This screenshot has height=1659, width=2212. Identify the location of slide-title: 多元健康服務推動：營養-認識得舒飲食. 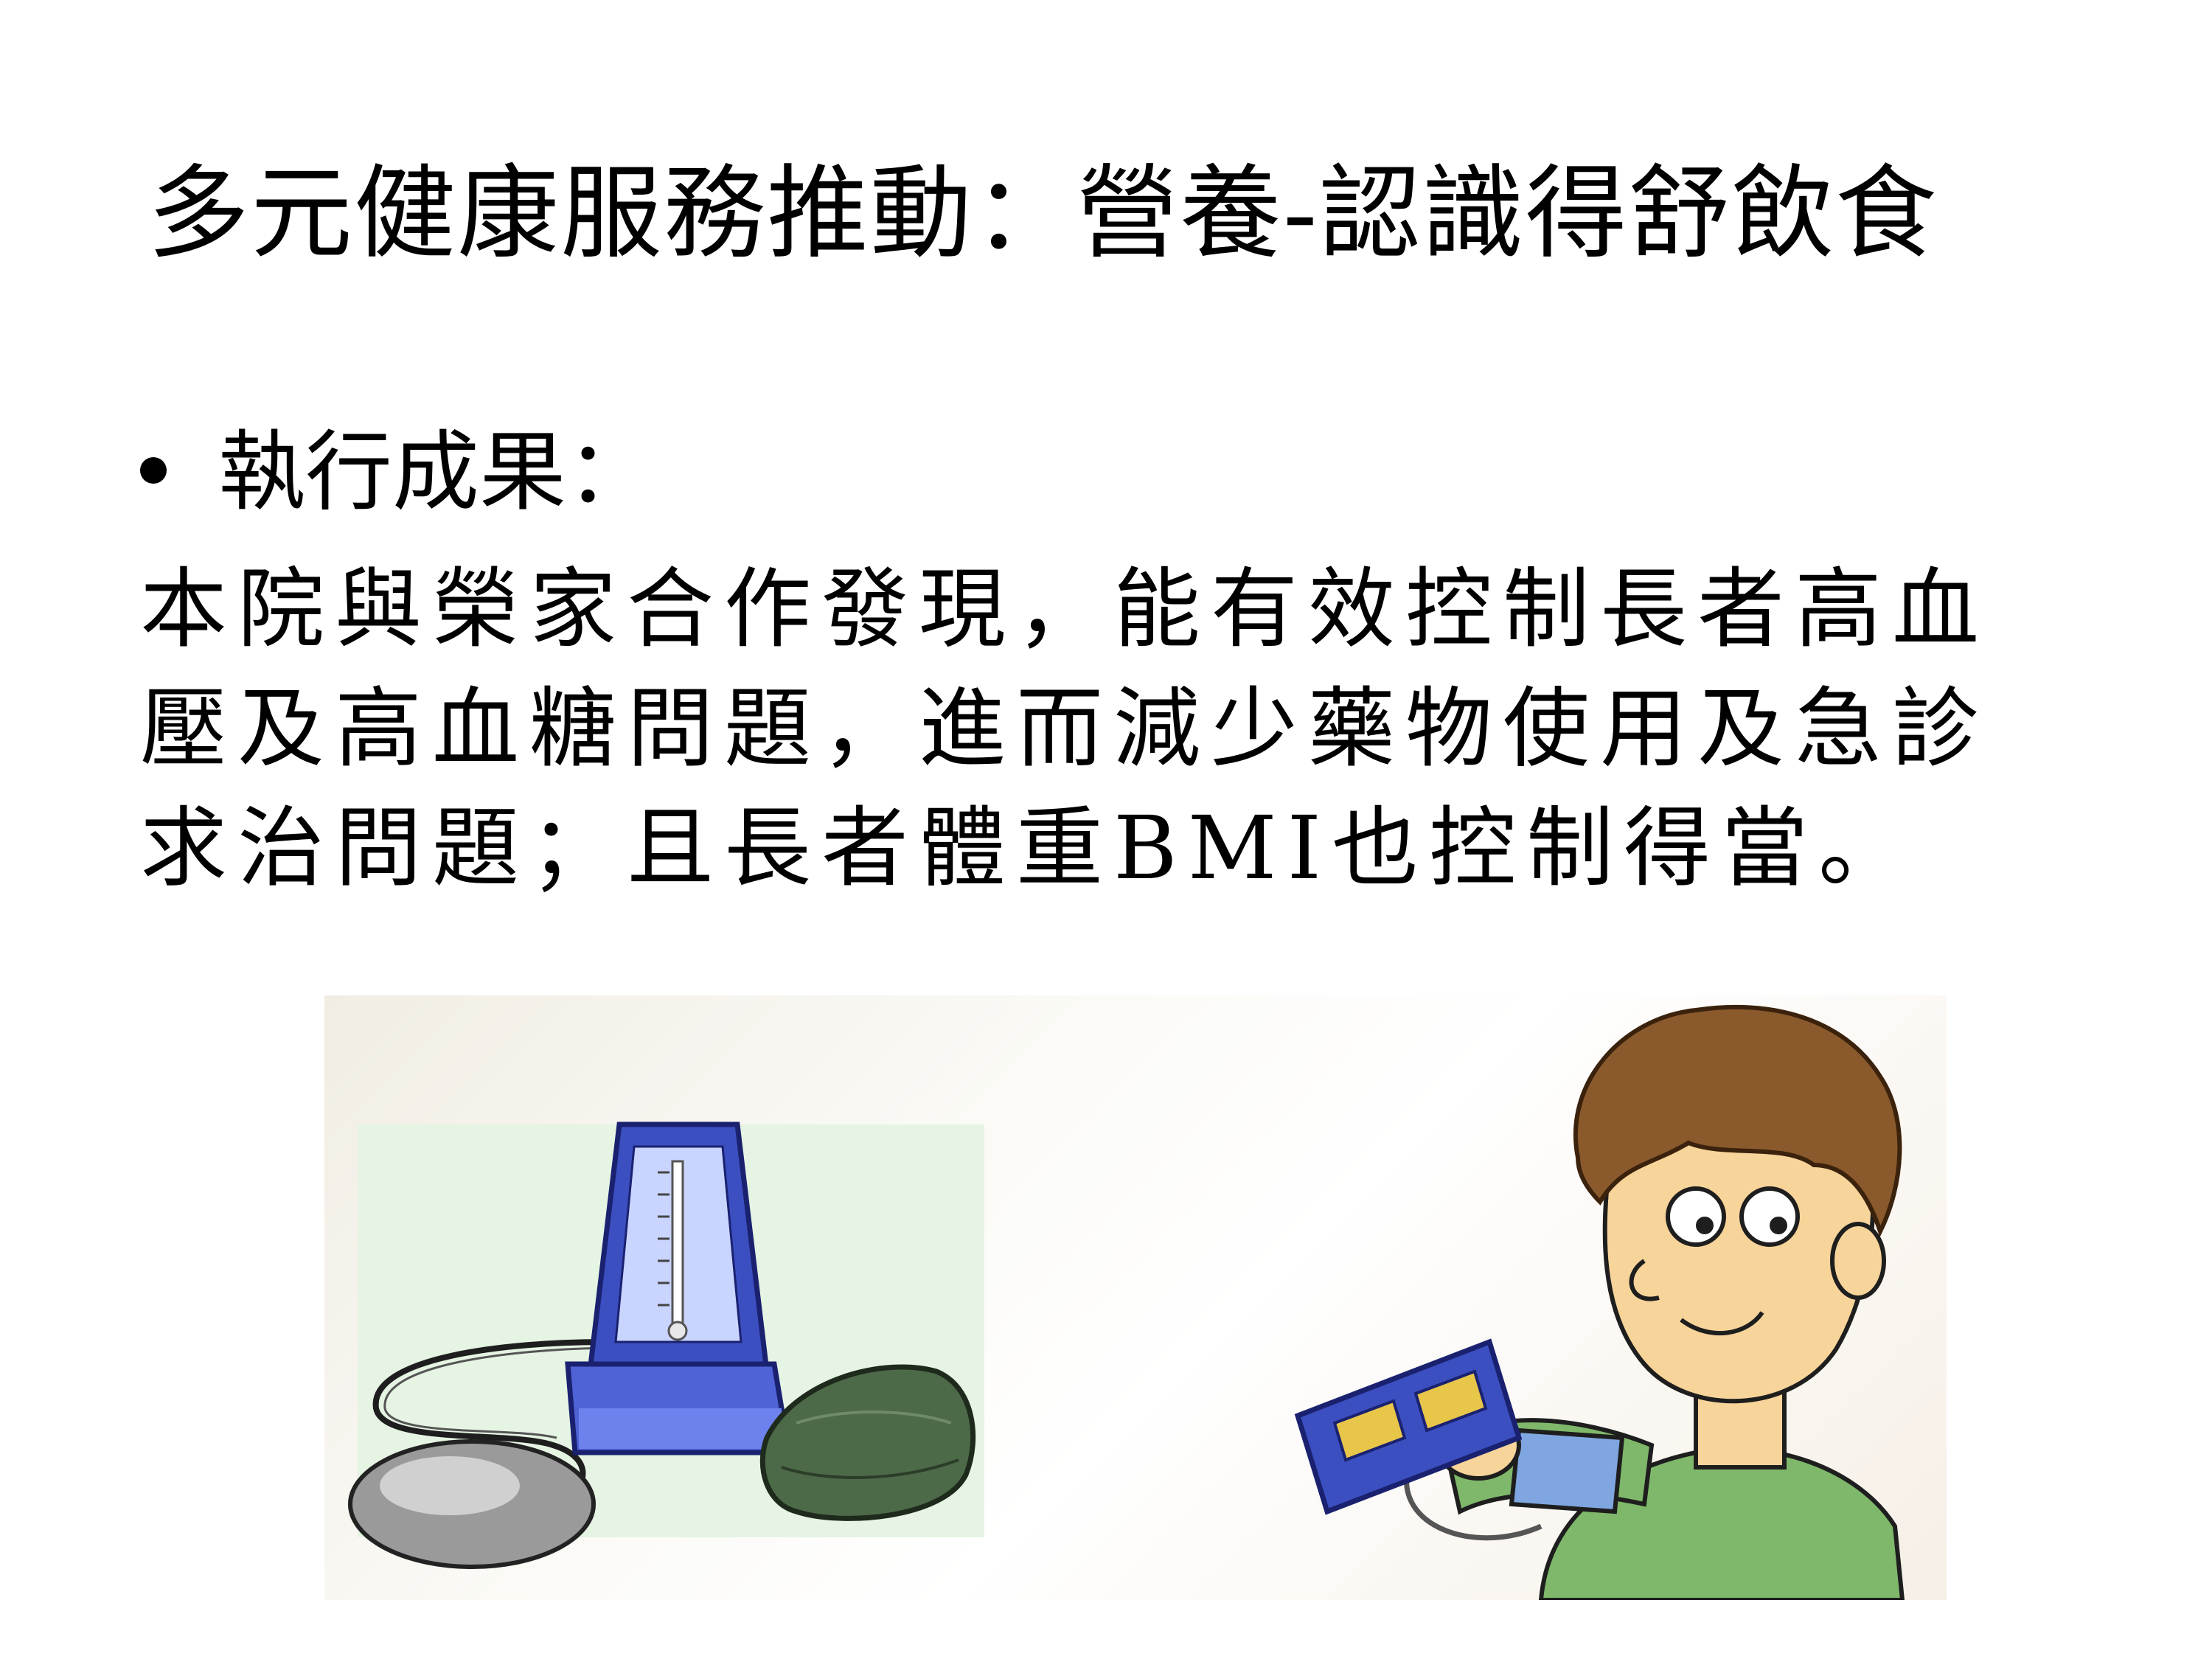
(1042, 213).